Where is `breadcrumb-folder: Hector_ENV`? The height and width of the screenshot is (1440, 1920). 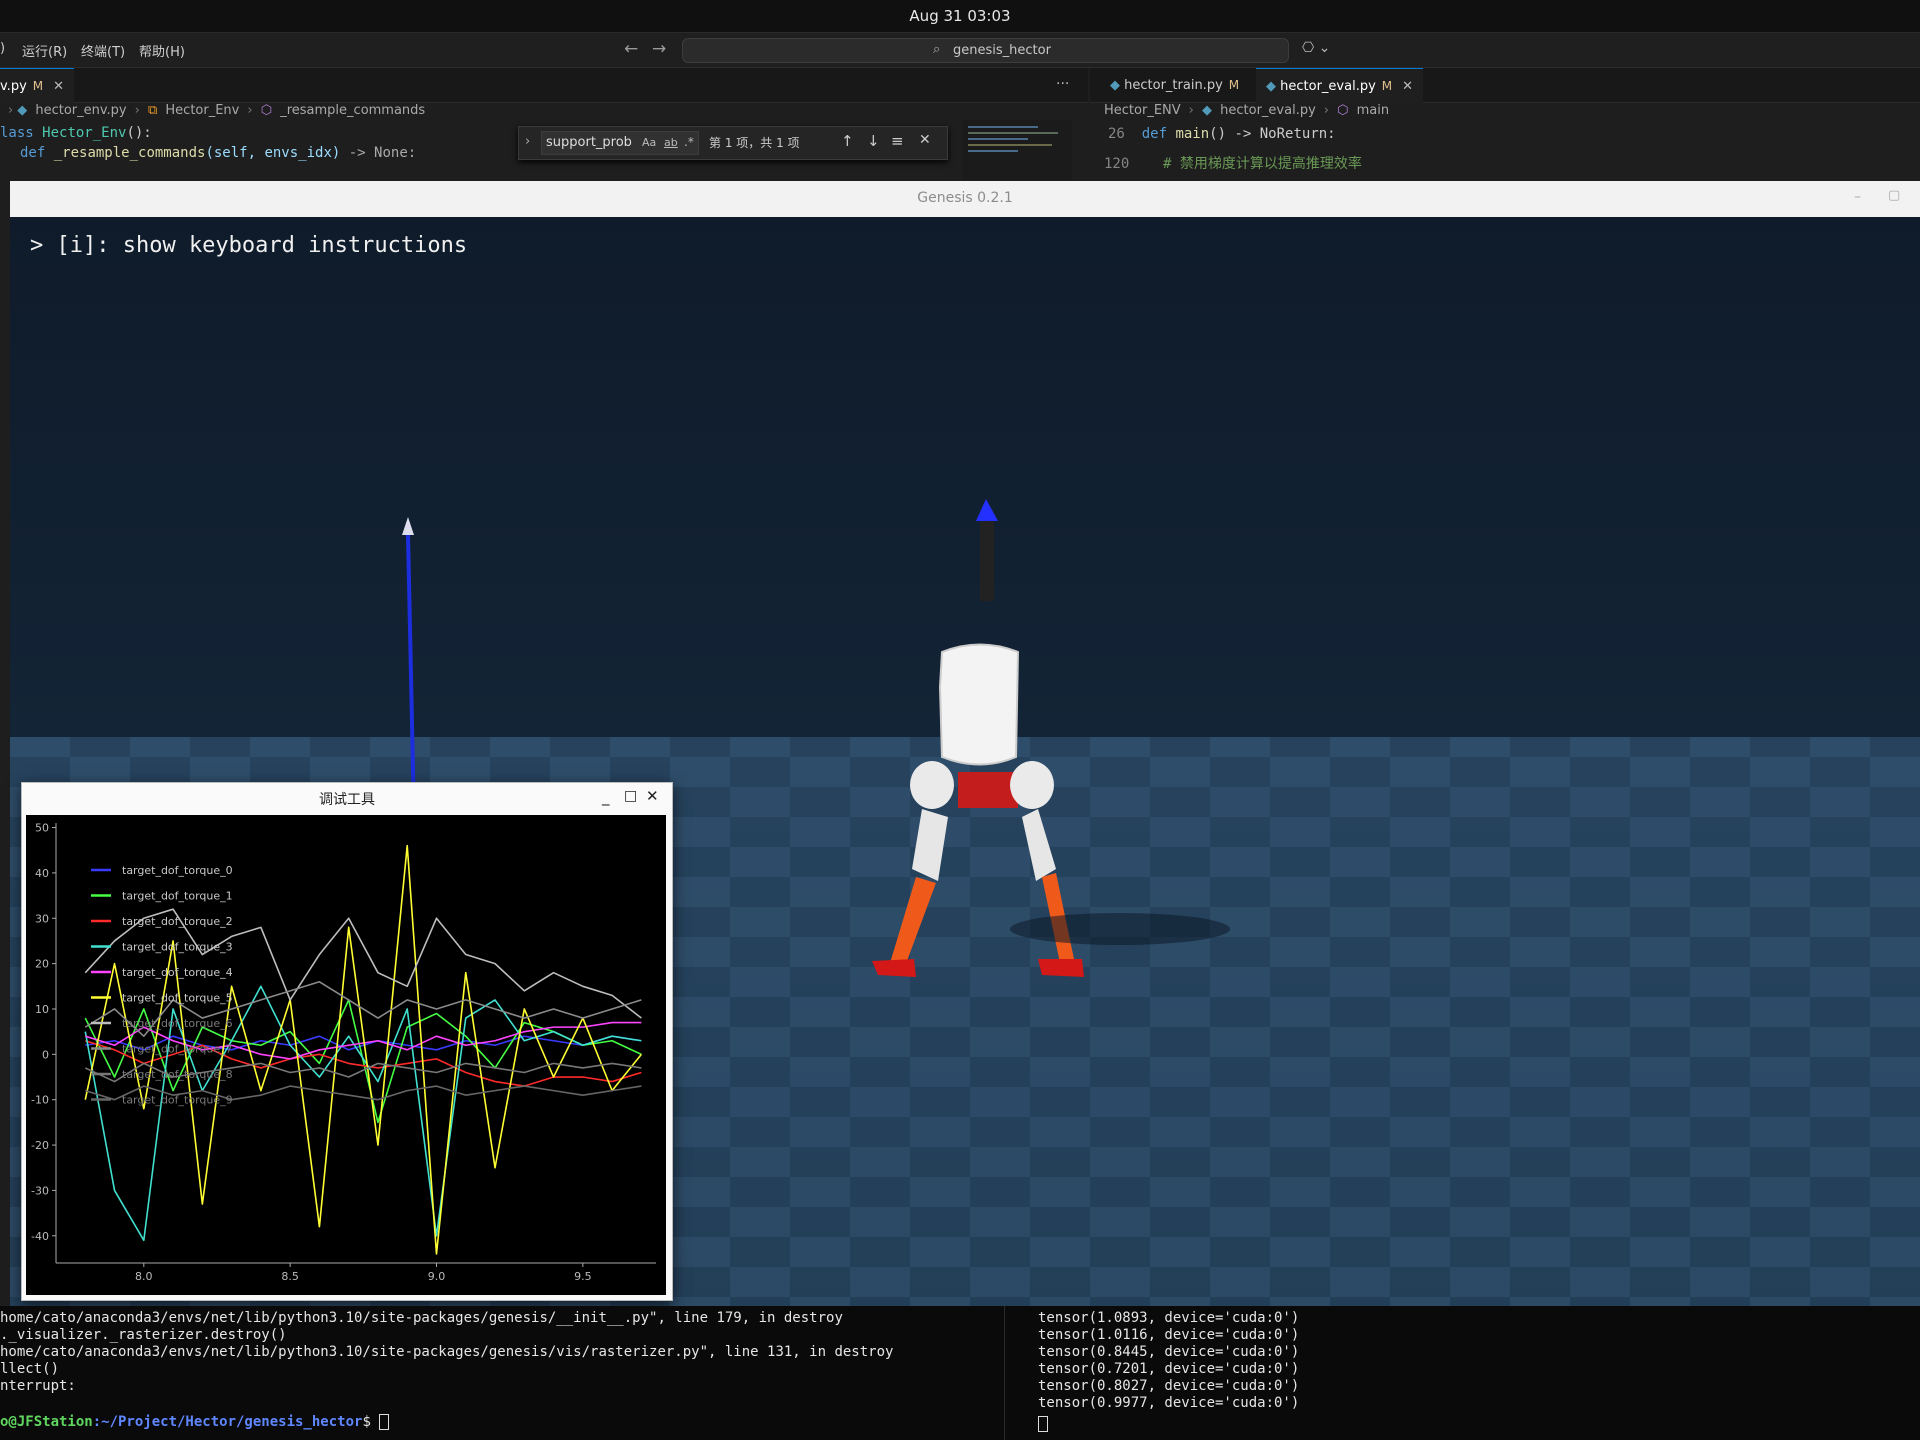
breadcrumb-folder: Hector_ENV is located at coordinates (1142, 110).